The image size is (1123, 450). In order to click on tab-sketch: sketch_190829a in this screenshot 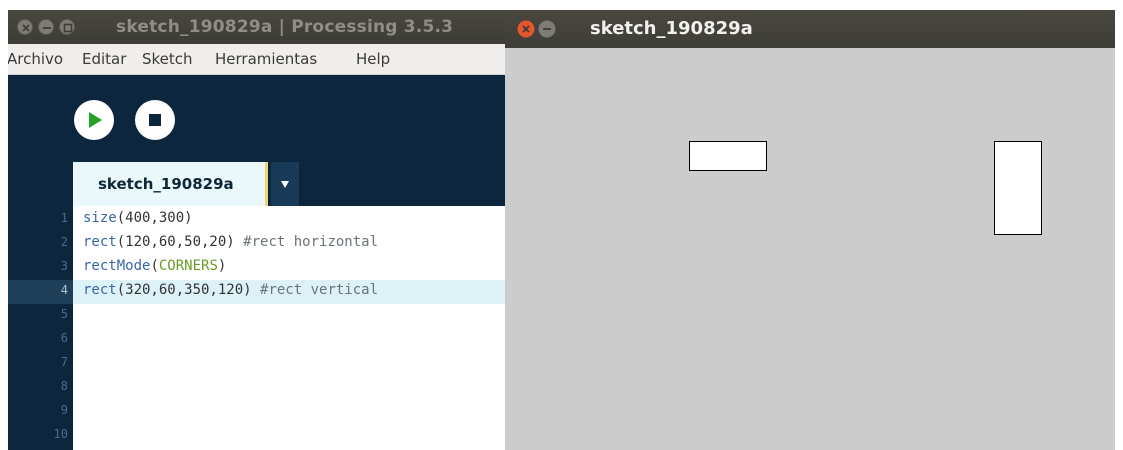, I will do `click(170, 184)`.